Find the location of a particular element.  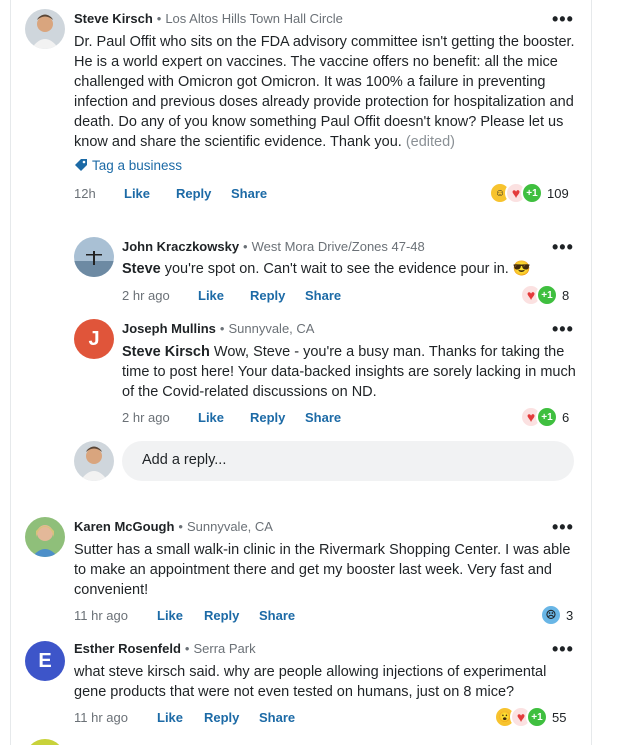

author-name: Steve Kirsch is located at coordinates (113, 18).